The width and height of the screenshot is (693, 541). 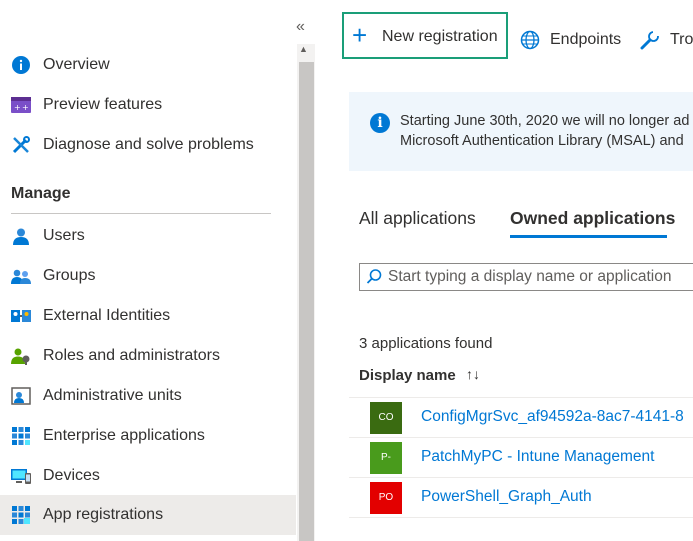 I want to click on wrench-icon, so click(x=650, y=40).